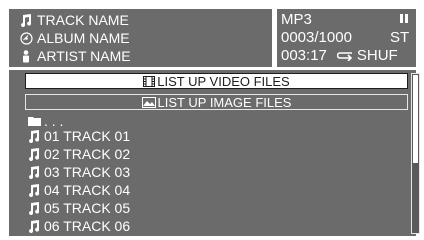  Describe the element at coordinates (84, 56) in the screenshot. I see `artist-name: ARTIST NAME` at that location.